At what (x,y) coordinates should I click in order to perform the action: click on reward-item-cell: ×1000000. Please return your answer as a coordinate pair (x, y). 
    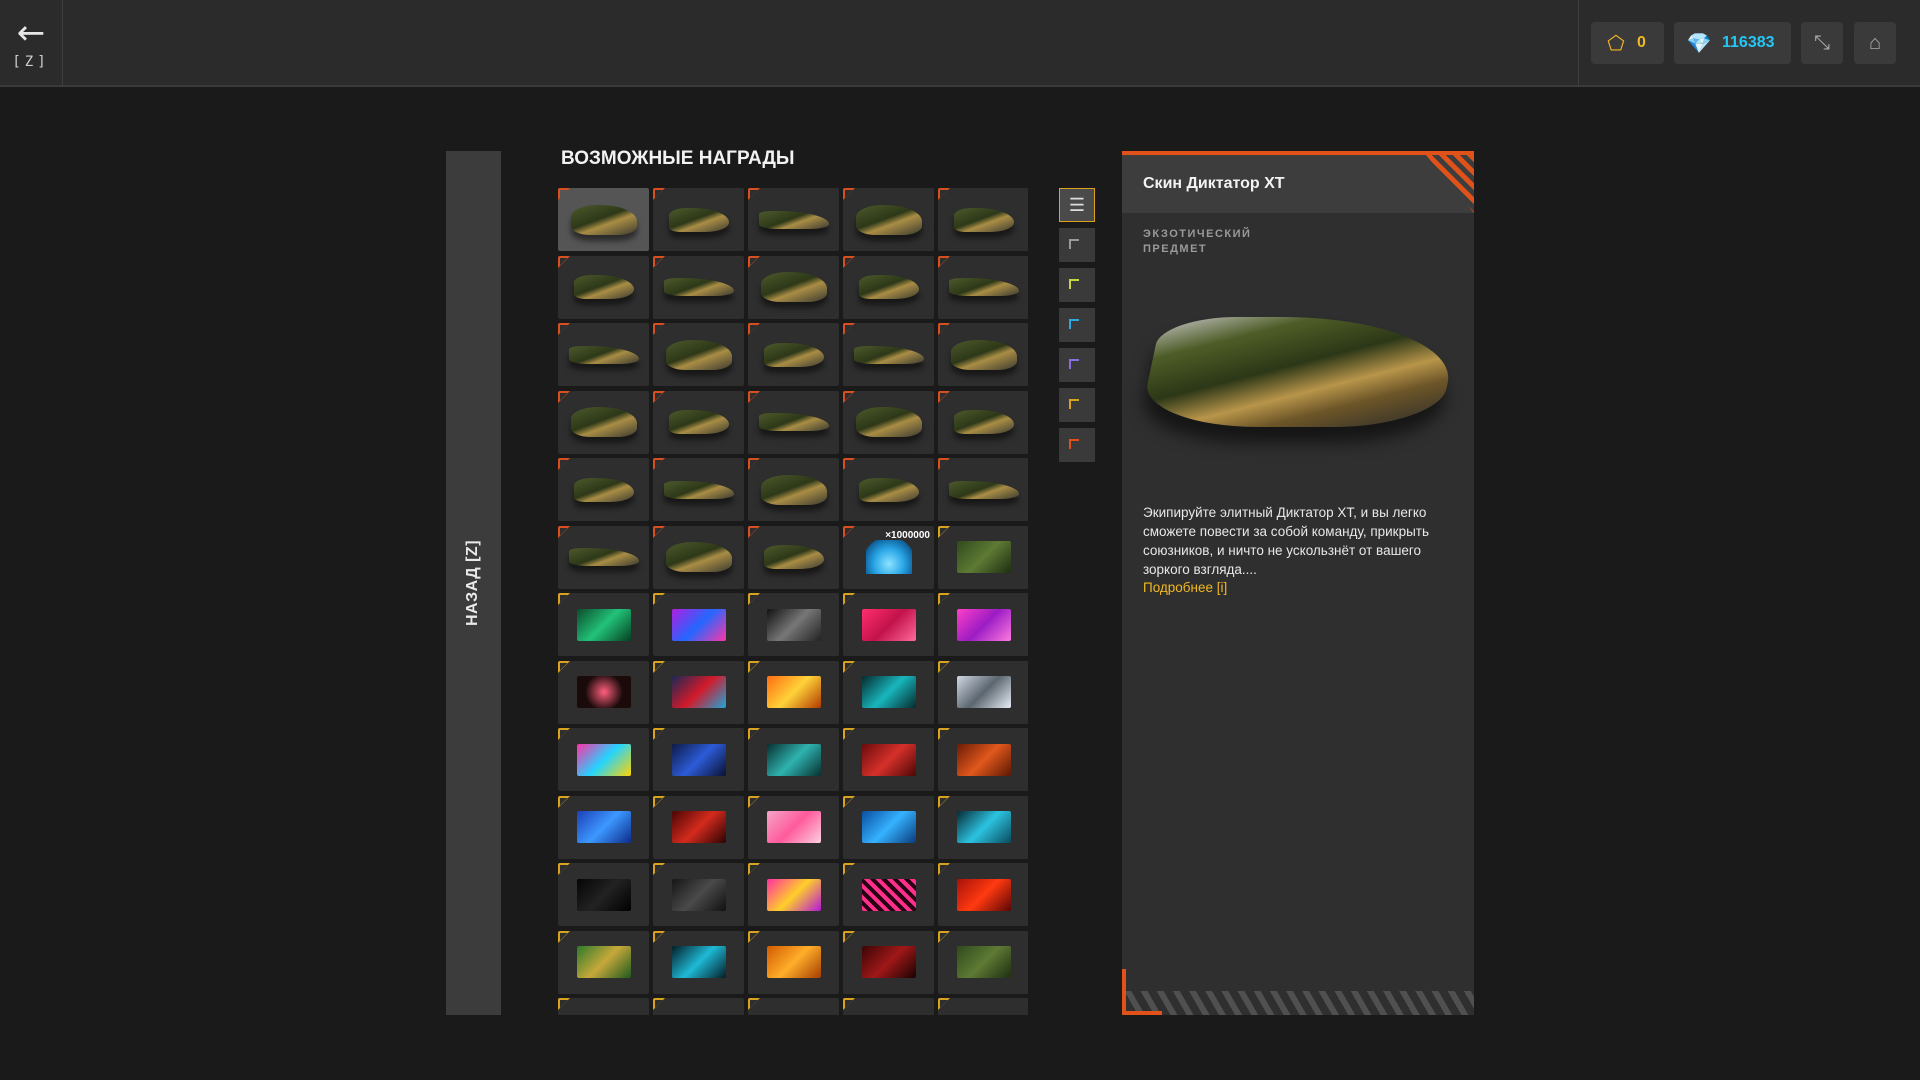
    Looking at the image, I should click on (888, 557).